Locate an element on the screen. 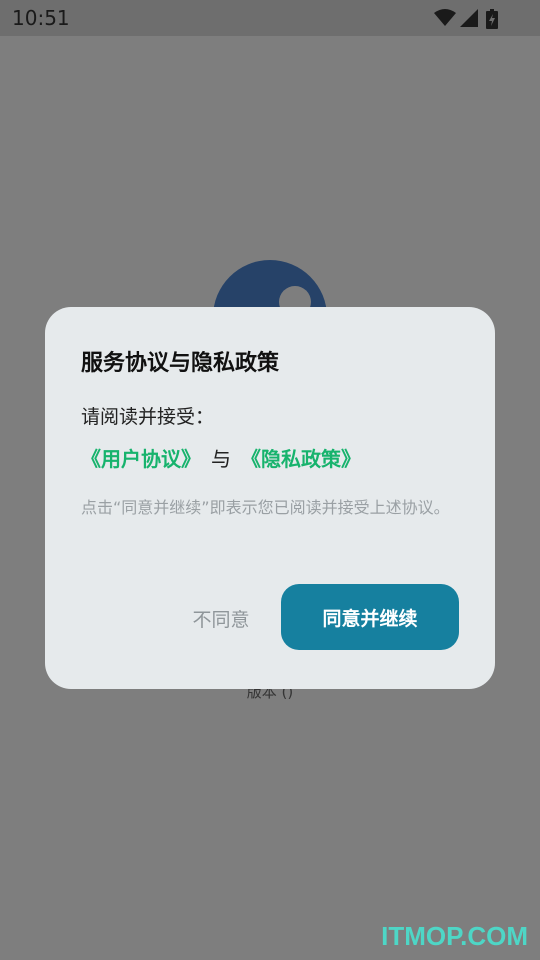  agree-continue-button: 同意并继续 is located at coordinates (370, 617).